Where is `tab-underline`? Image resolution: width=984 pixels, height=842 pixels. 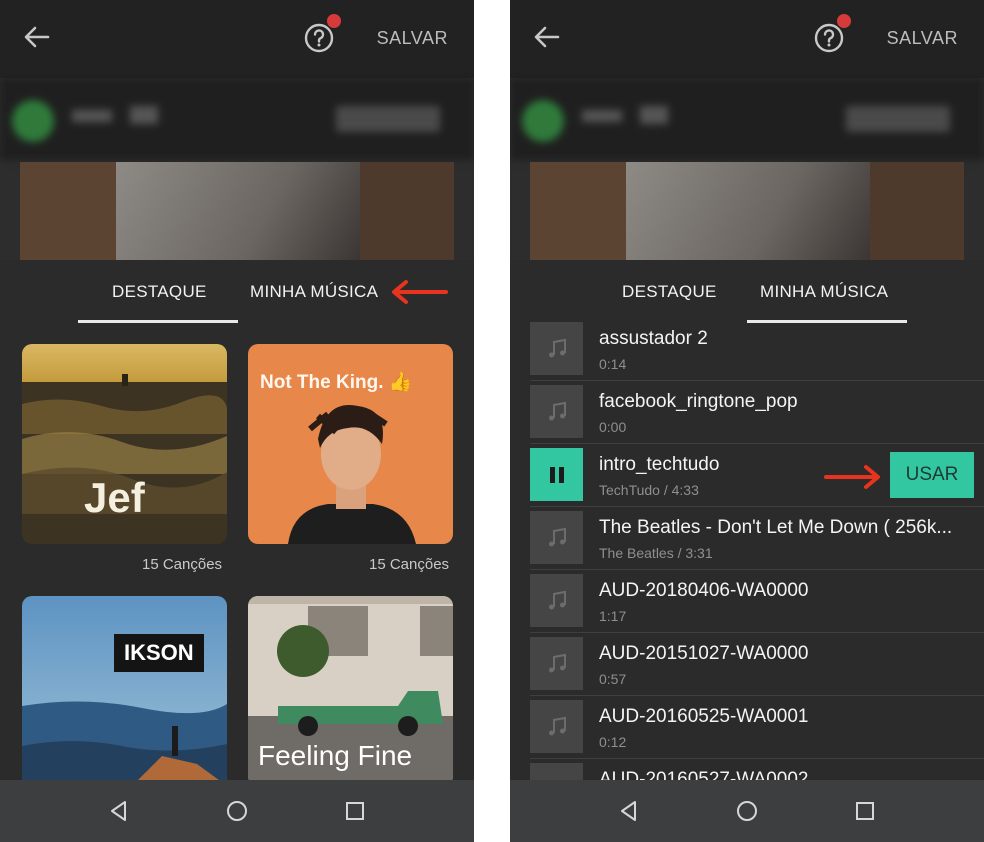
tab-underline is located at coordinates (158, 321).